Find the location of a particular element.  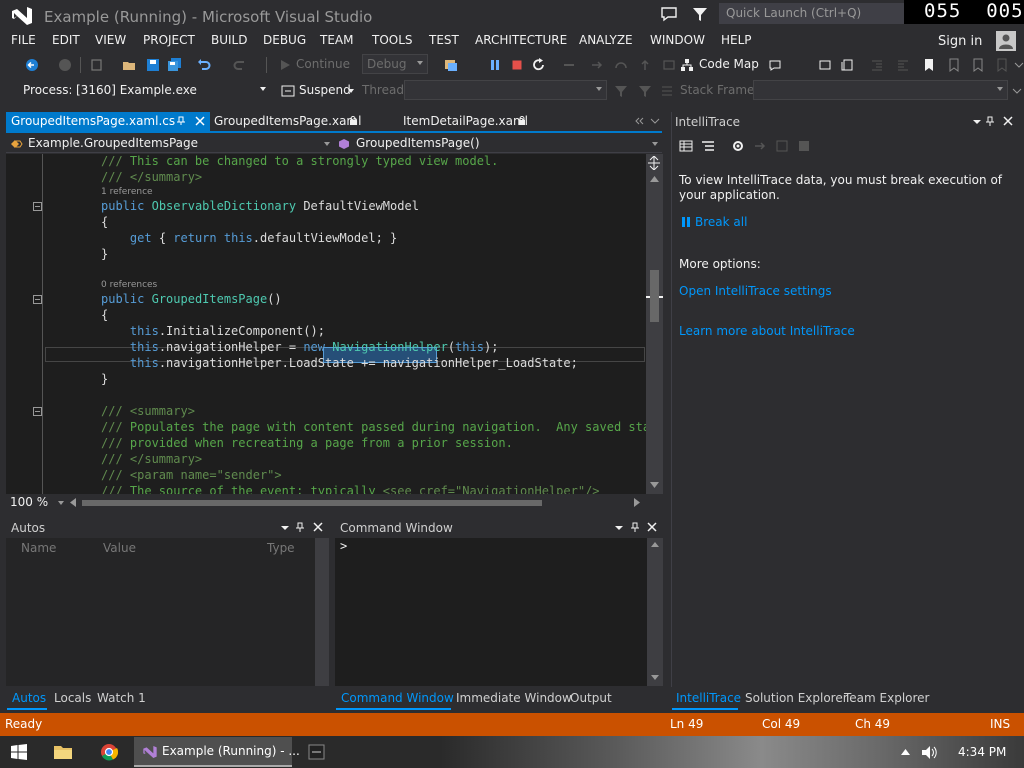

comment-icon is located at coordinates (775, 65).